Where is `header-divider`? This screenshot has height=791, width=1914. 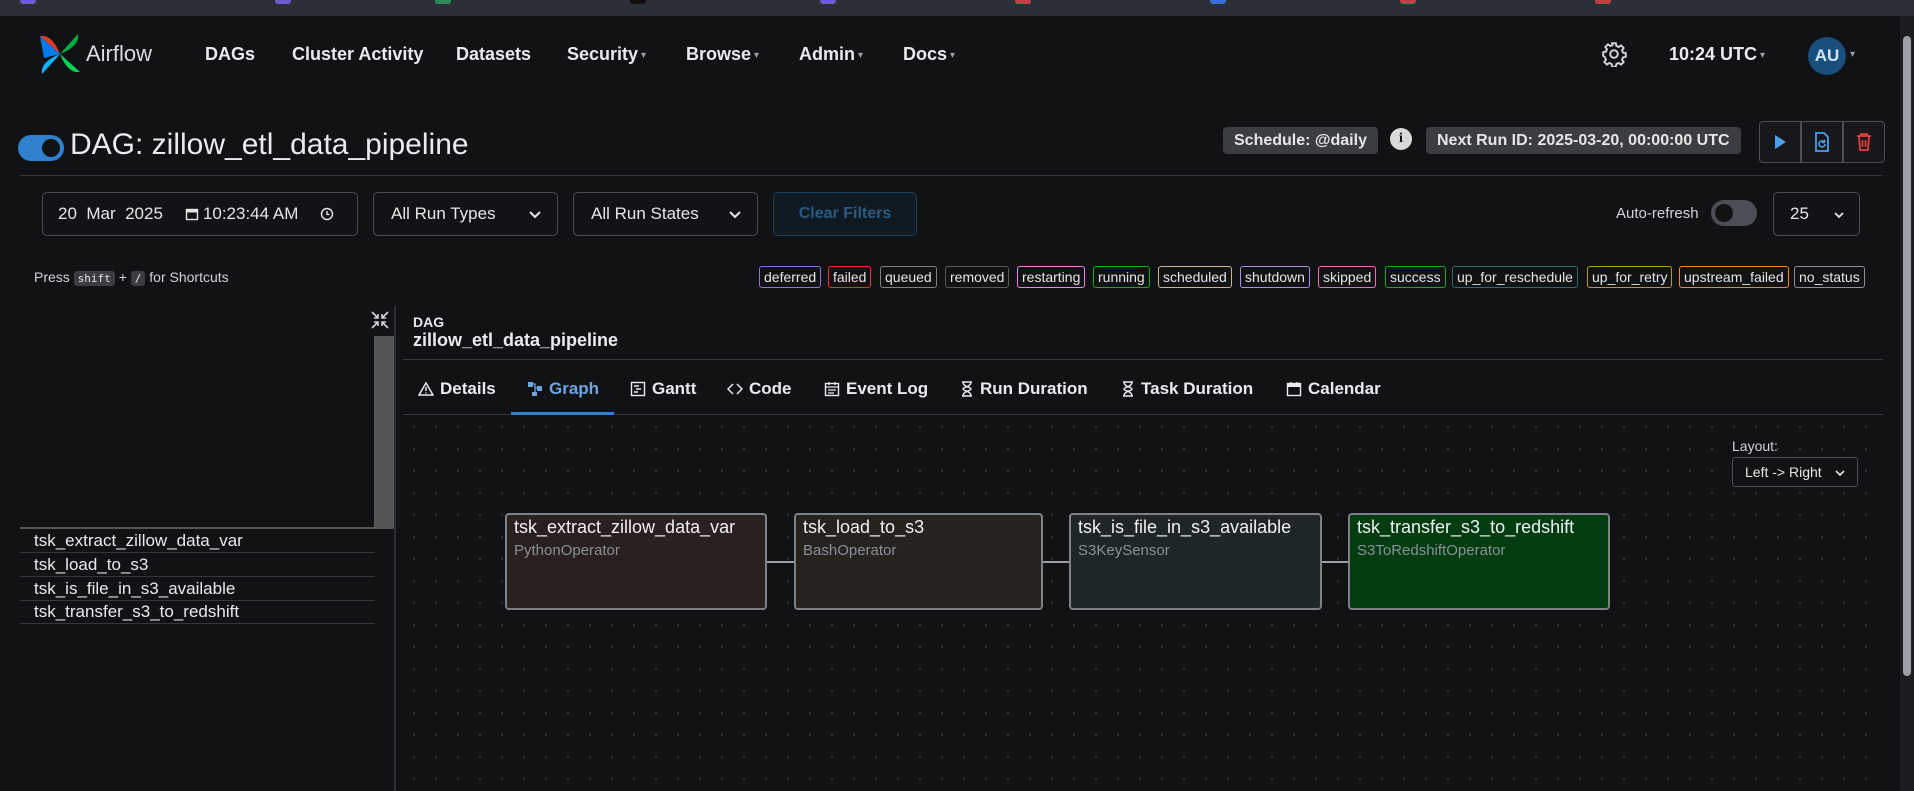 header-divider is located at coordinates (951, 175).